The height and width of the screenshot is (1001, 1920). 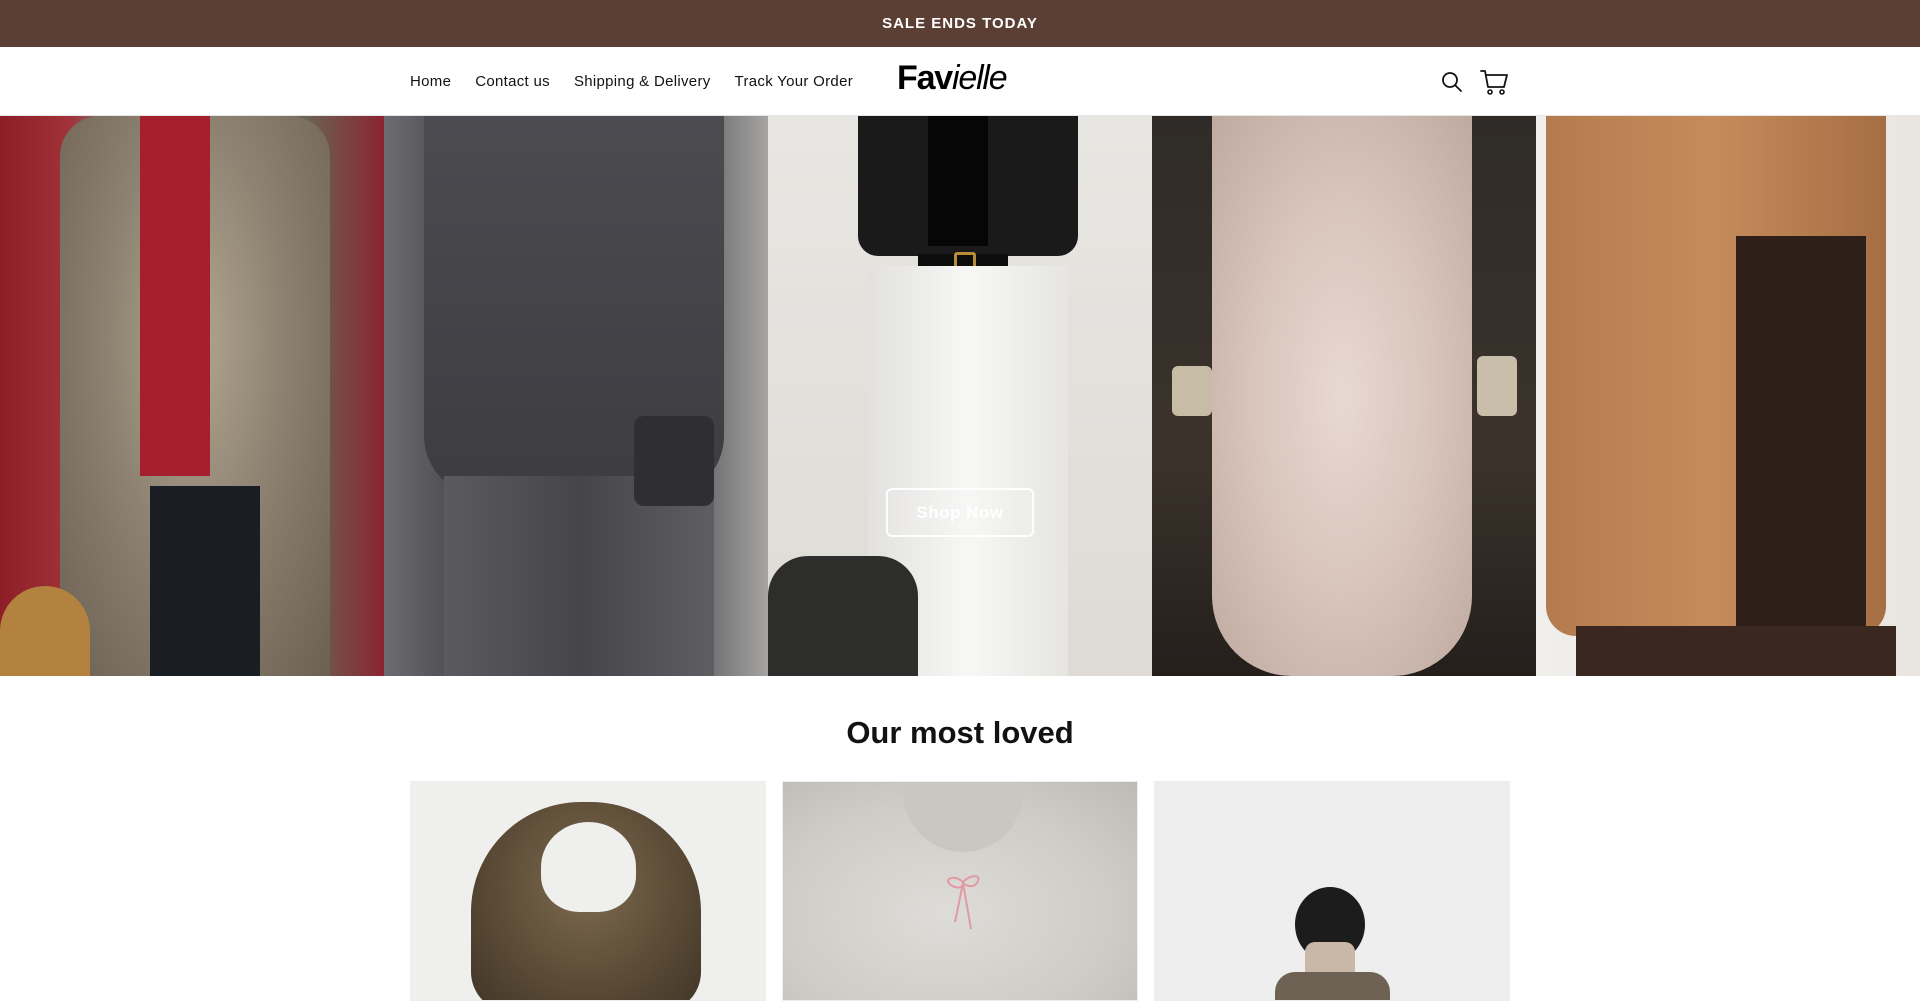 What do you see at coordinates (960, 732) in the screenshot?
I see `section-title: Our most loved` at bounding box center [960, 732].